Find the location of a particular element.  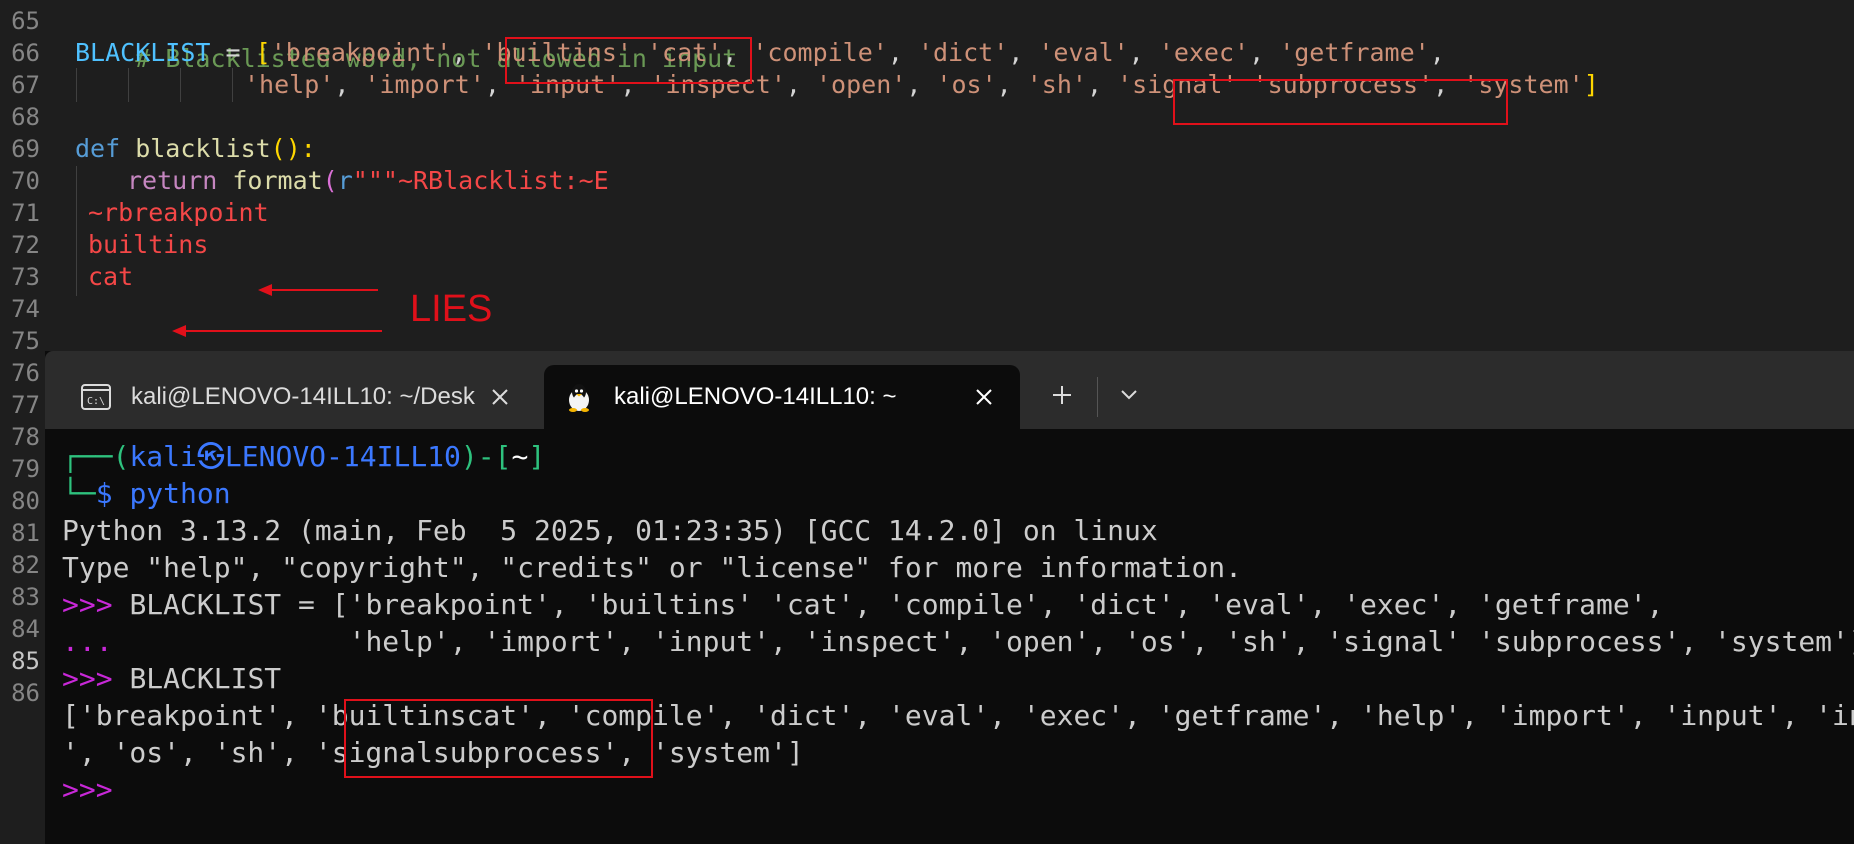

annotation-label: LIES is located at coordinates (451, 309).